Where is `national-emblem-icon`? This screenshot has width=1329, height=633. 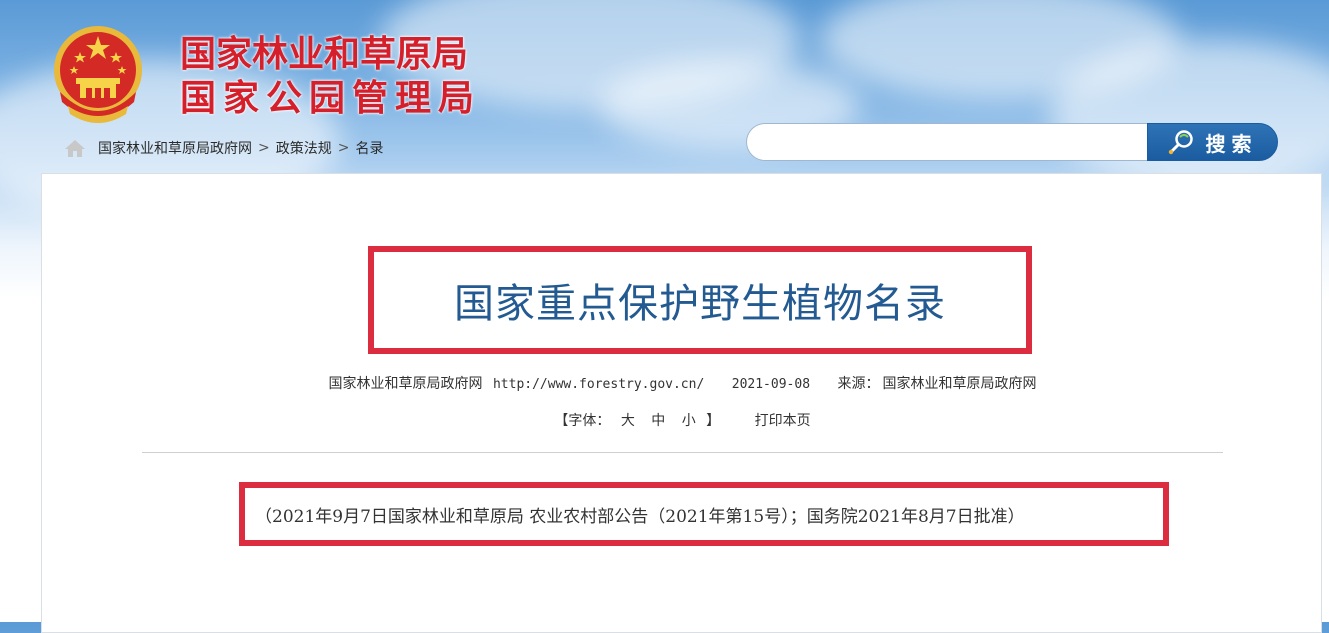
national-emblem-icon is located at coordinates (98, 74).